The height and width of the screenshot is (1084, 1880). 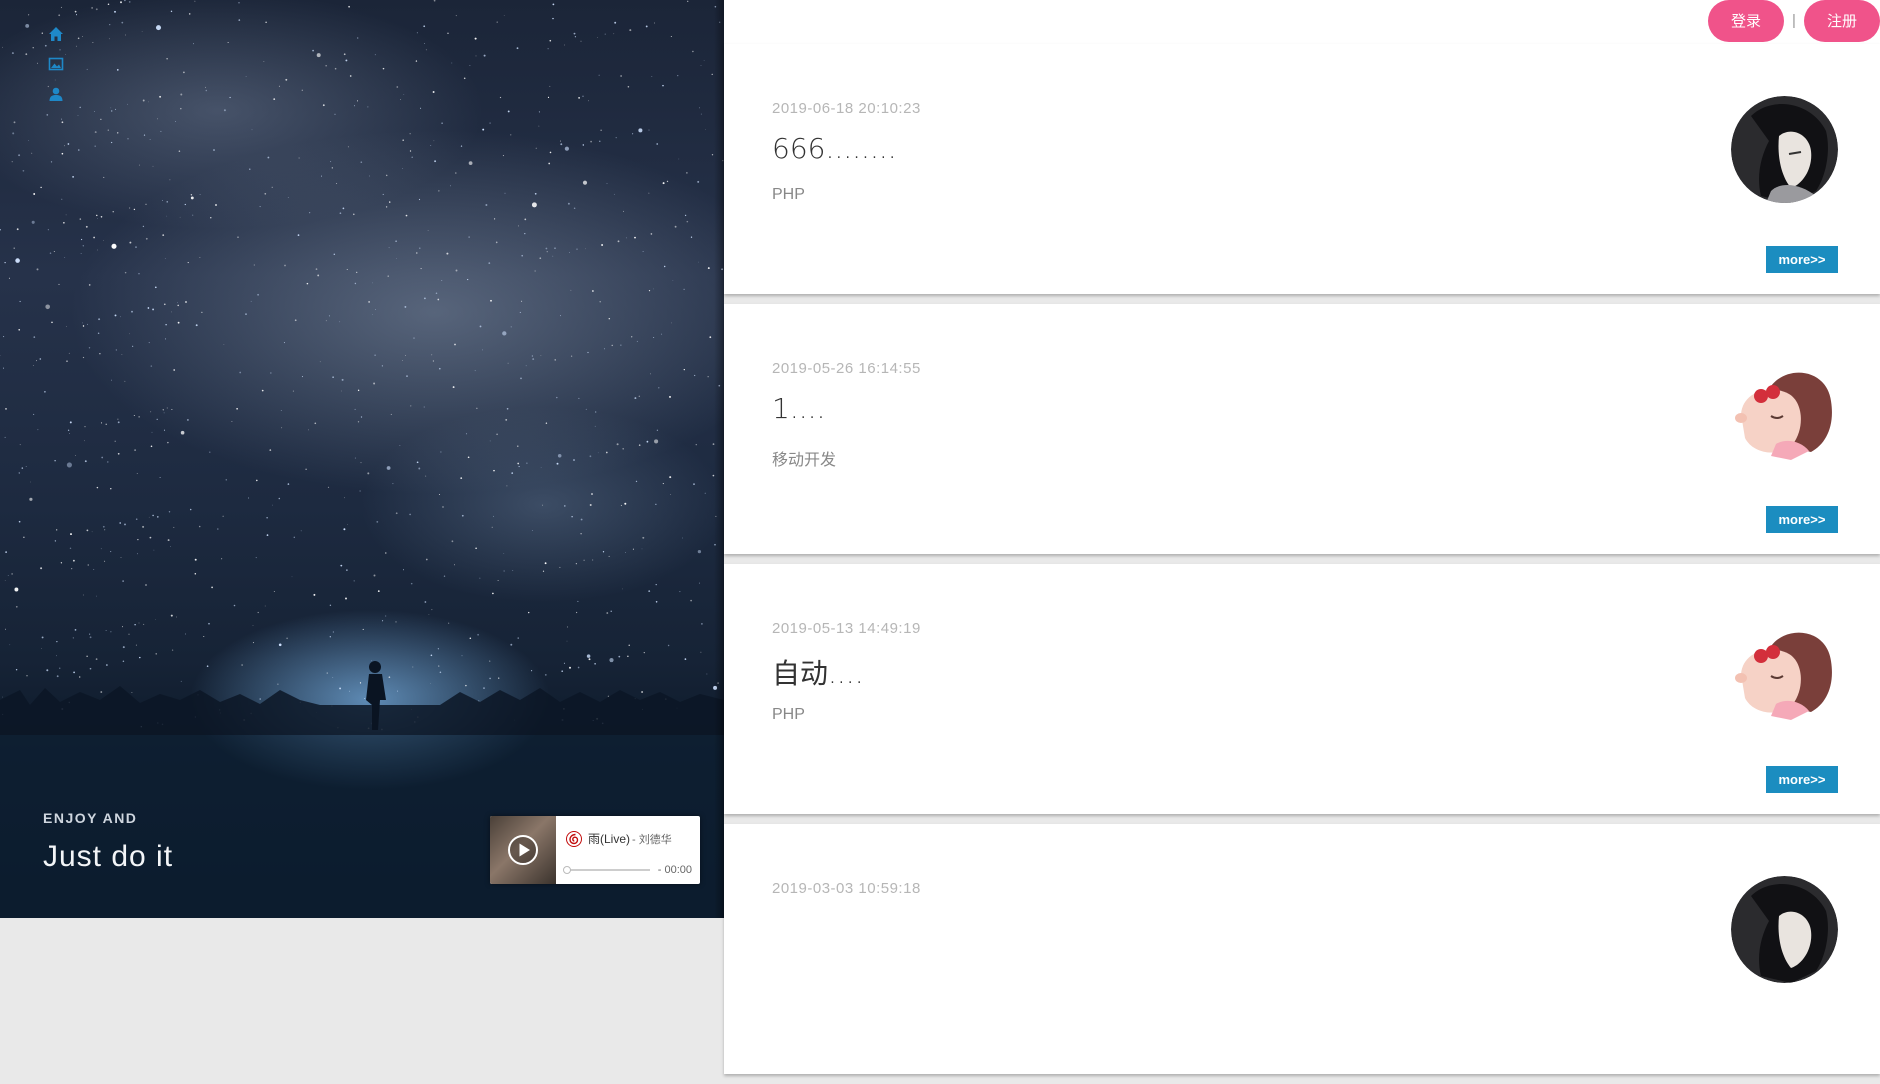 I want to click on post-category: 移动开发, so click(x=804, y=458).